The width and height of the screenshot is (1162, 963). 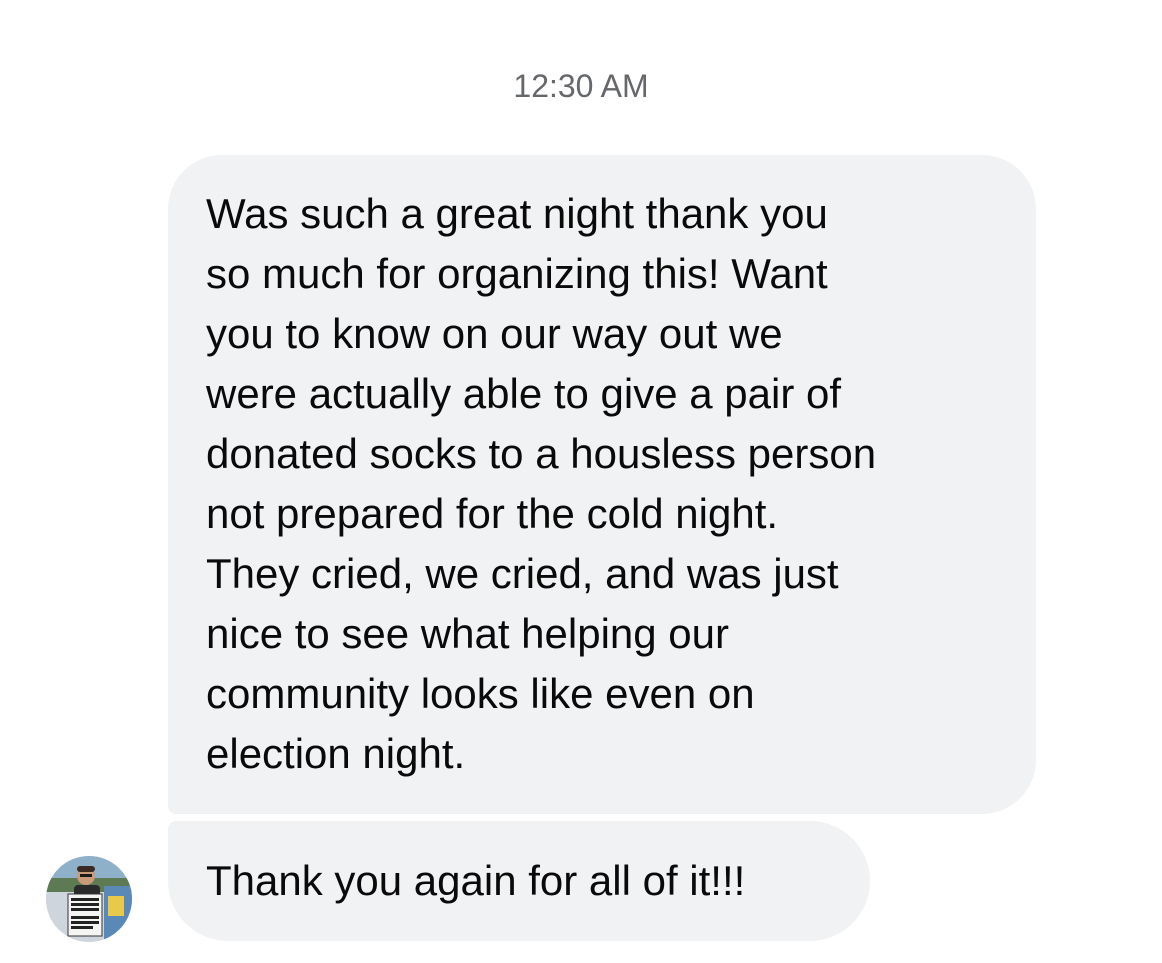 I want to click on message-text-line: election night., so click(x=336, y=753).